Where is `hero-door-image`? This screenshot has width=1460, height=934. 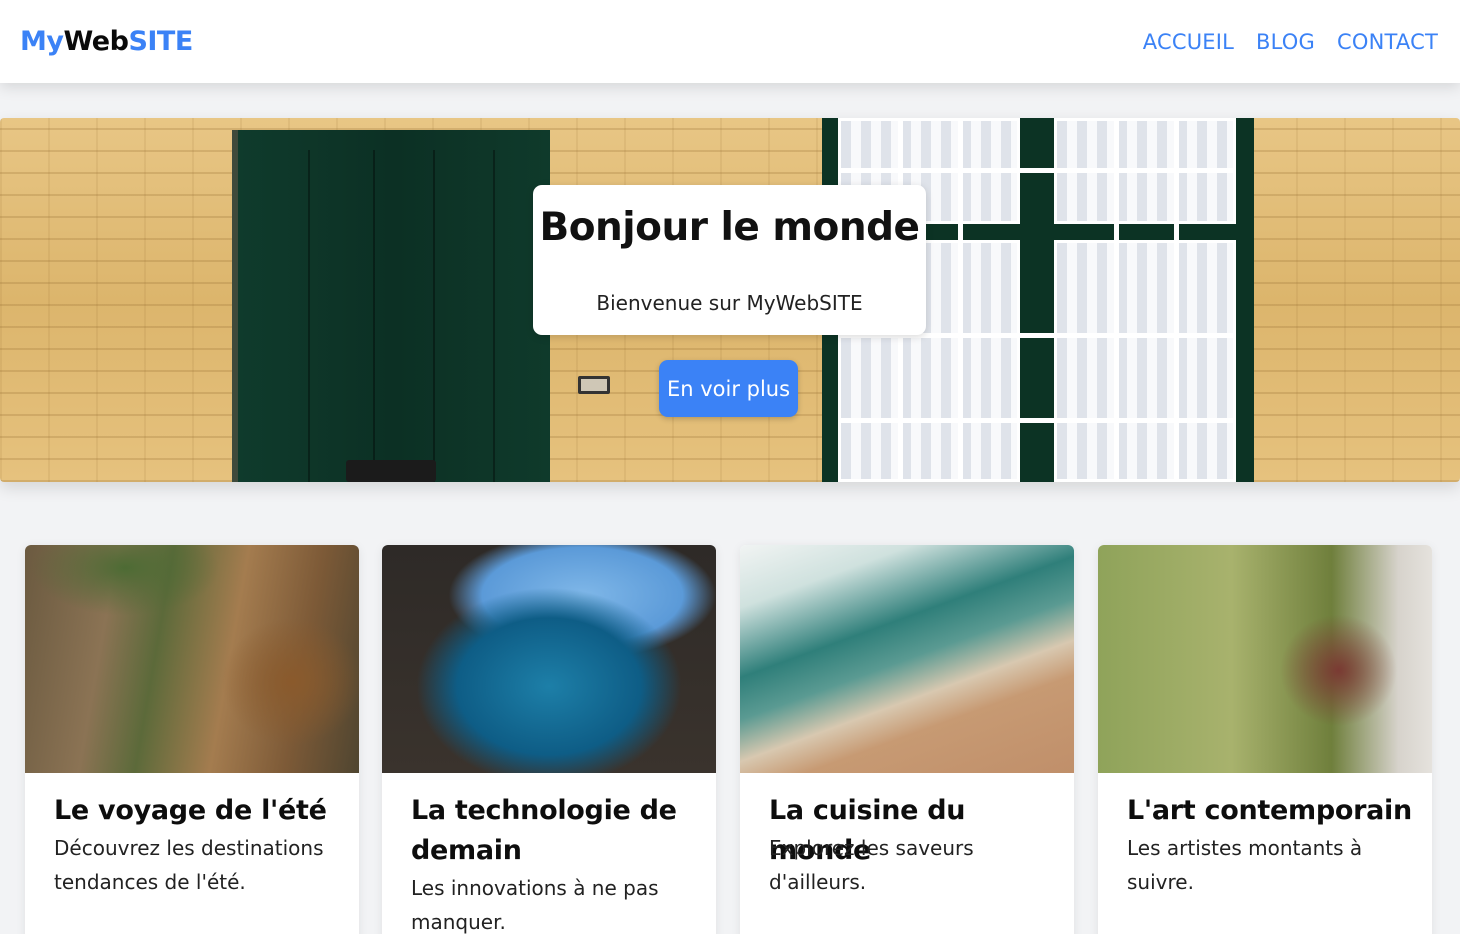
hero-door-image is located at coordinates (391, 306).